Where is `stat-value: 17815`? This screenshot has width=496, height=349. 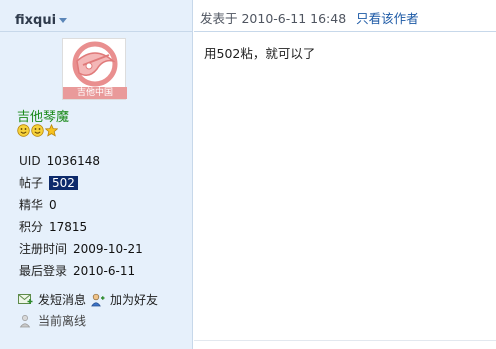
stat-value: 17815 is located at coordinates (68, 227).